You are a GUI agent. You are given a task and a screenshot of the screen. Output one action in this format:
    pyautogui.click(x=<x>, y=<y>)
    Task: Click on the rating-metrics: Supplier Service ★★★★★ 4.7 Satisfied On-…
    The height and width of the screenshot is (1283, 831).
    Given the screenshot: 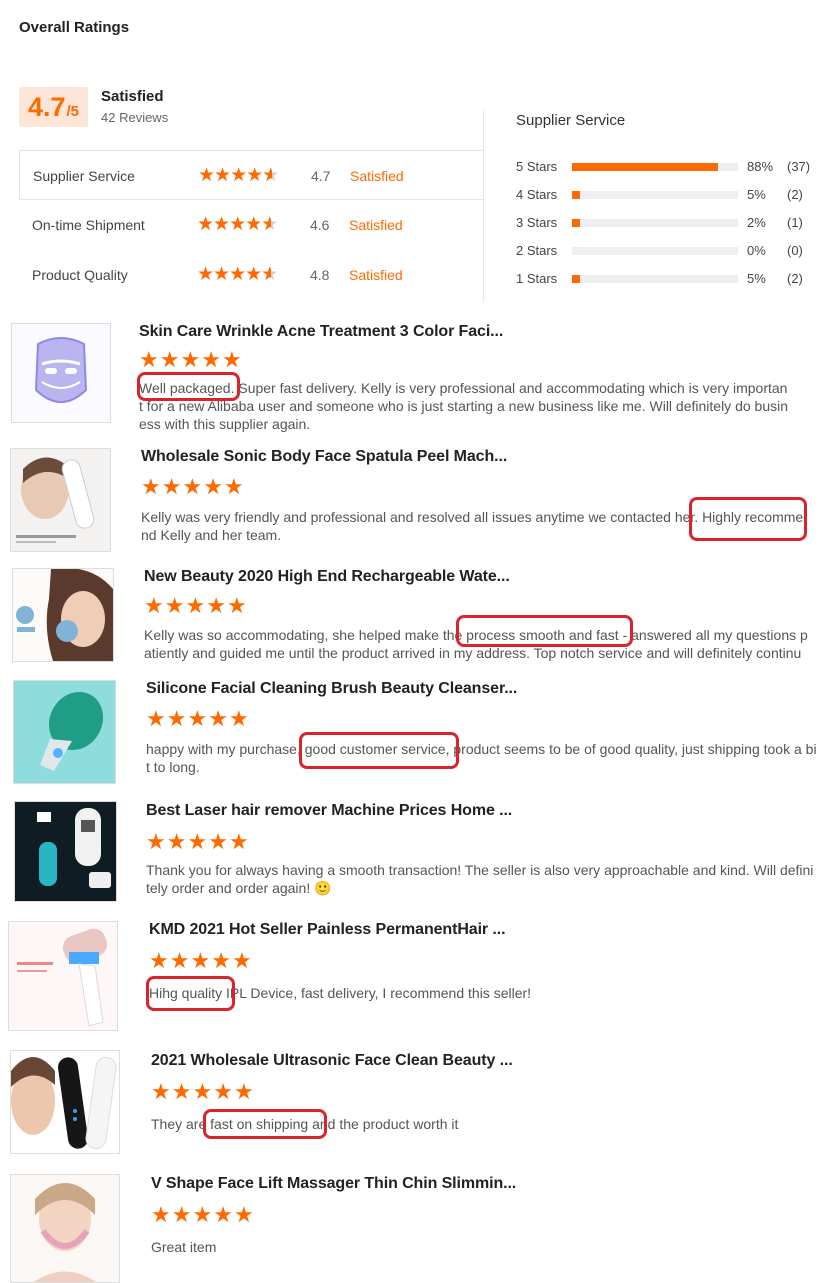 What is the action you would take?
    pyautogui.click(x=251, y=226)
    